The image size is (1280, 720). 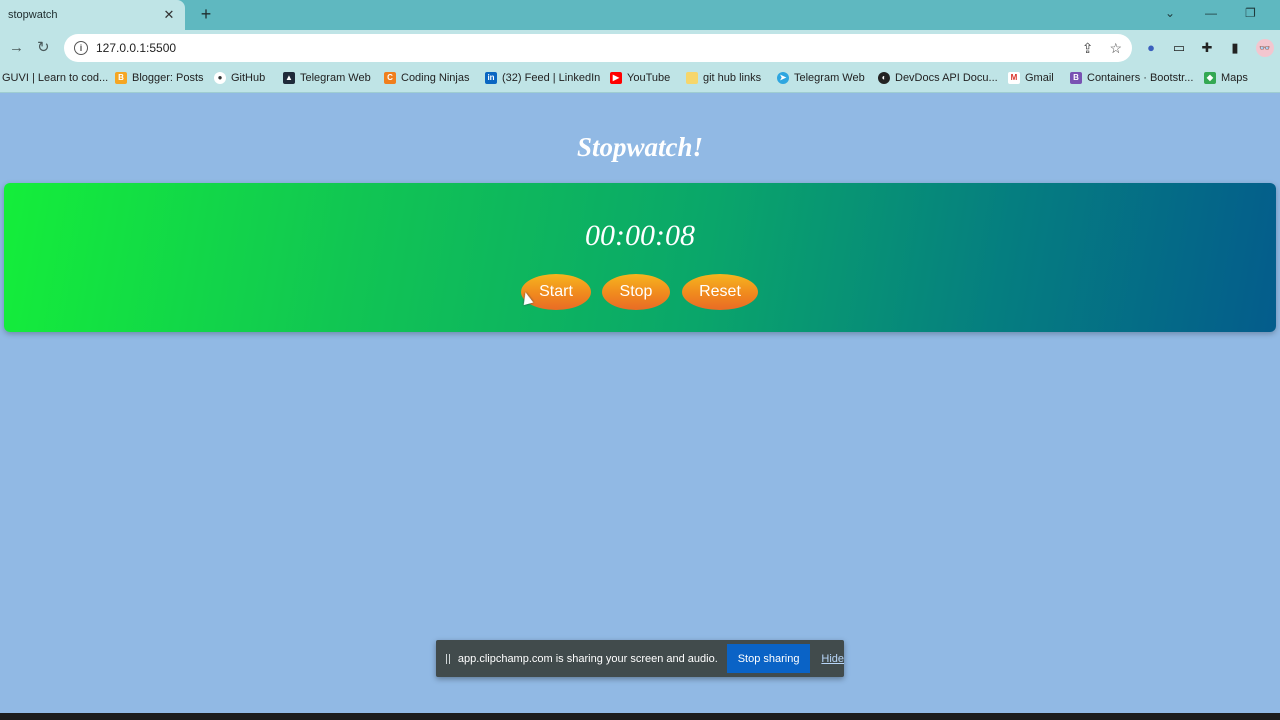 What do you see at coordinates (121, 78) in the screenshot?
I see `blogger-icon: B` at bounding box center [121, 78].